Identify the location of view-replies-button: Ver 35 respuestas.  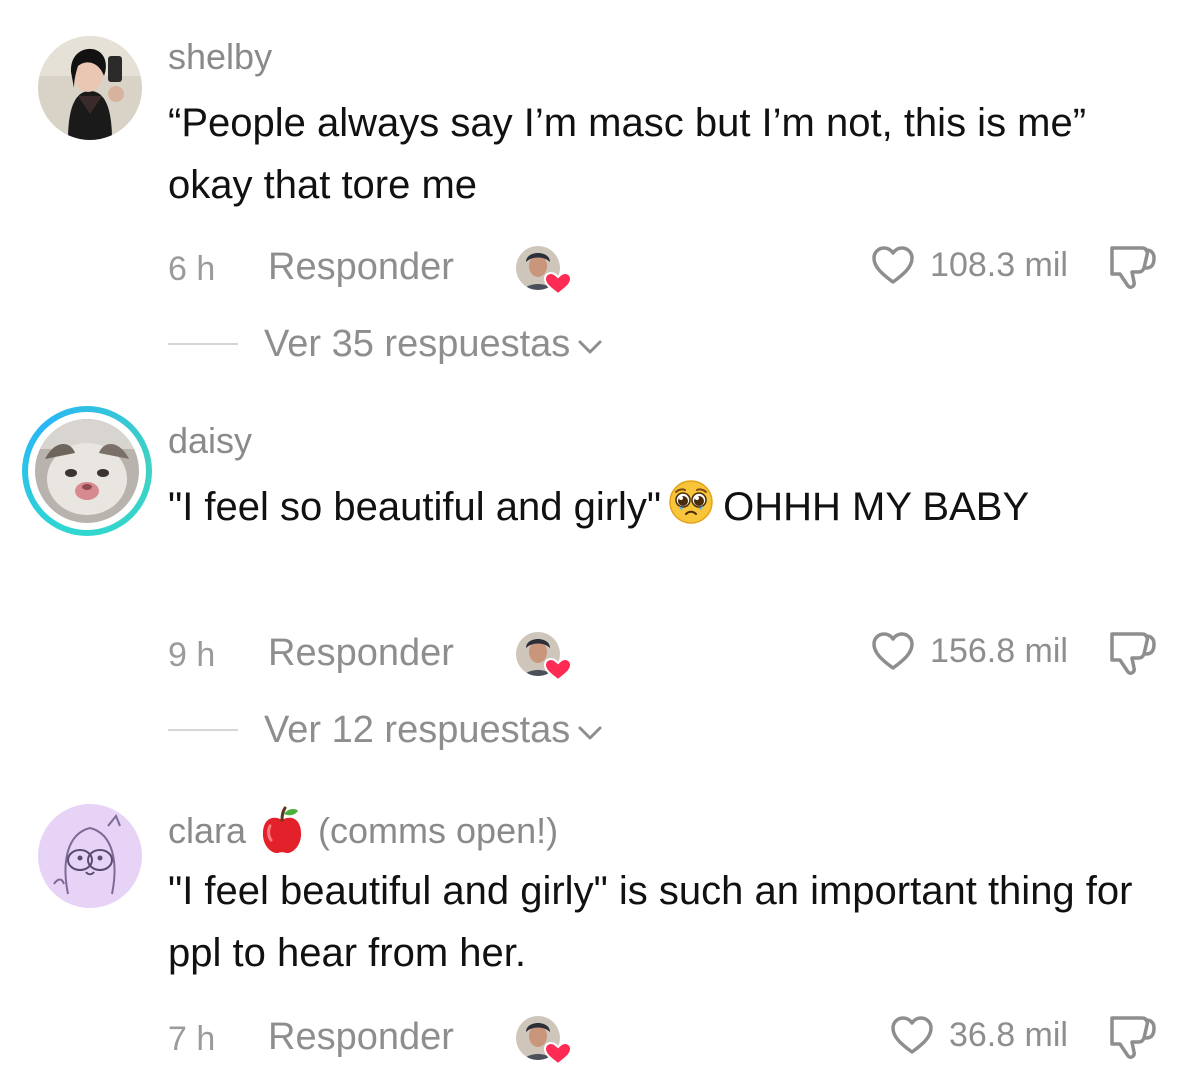
(386, 344).